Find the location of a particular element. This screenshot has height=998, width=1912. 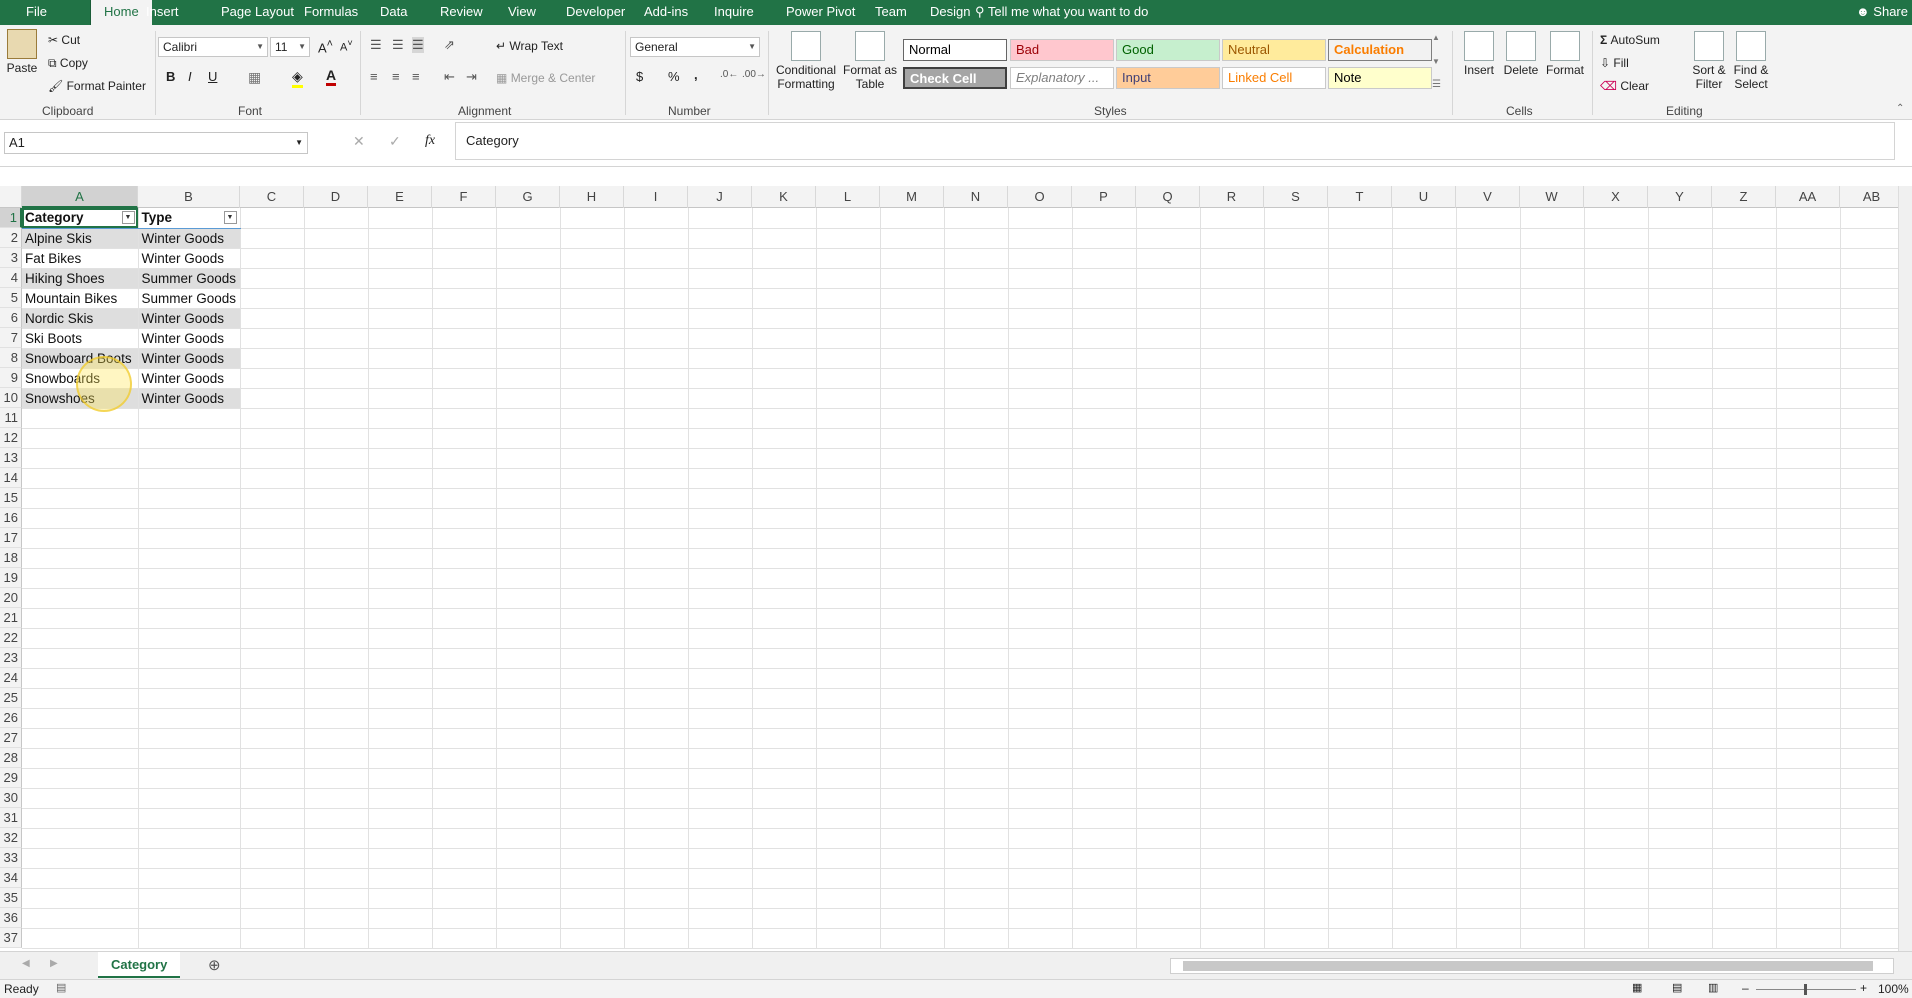

orientation-icon: ⇗ is located at coordinates (449, 45).